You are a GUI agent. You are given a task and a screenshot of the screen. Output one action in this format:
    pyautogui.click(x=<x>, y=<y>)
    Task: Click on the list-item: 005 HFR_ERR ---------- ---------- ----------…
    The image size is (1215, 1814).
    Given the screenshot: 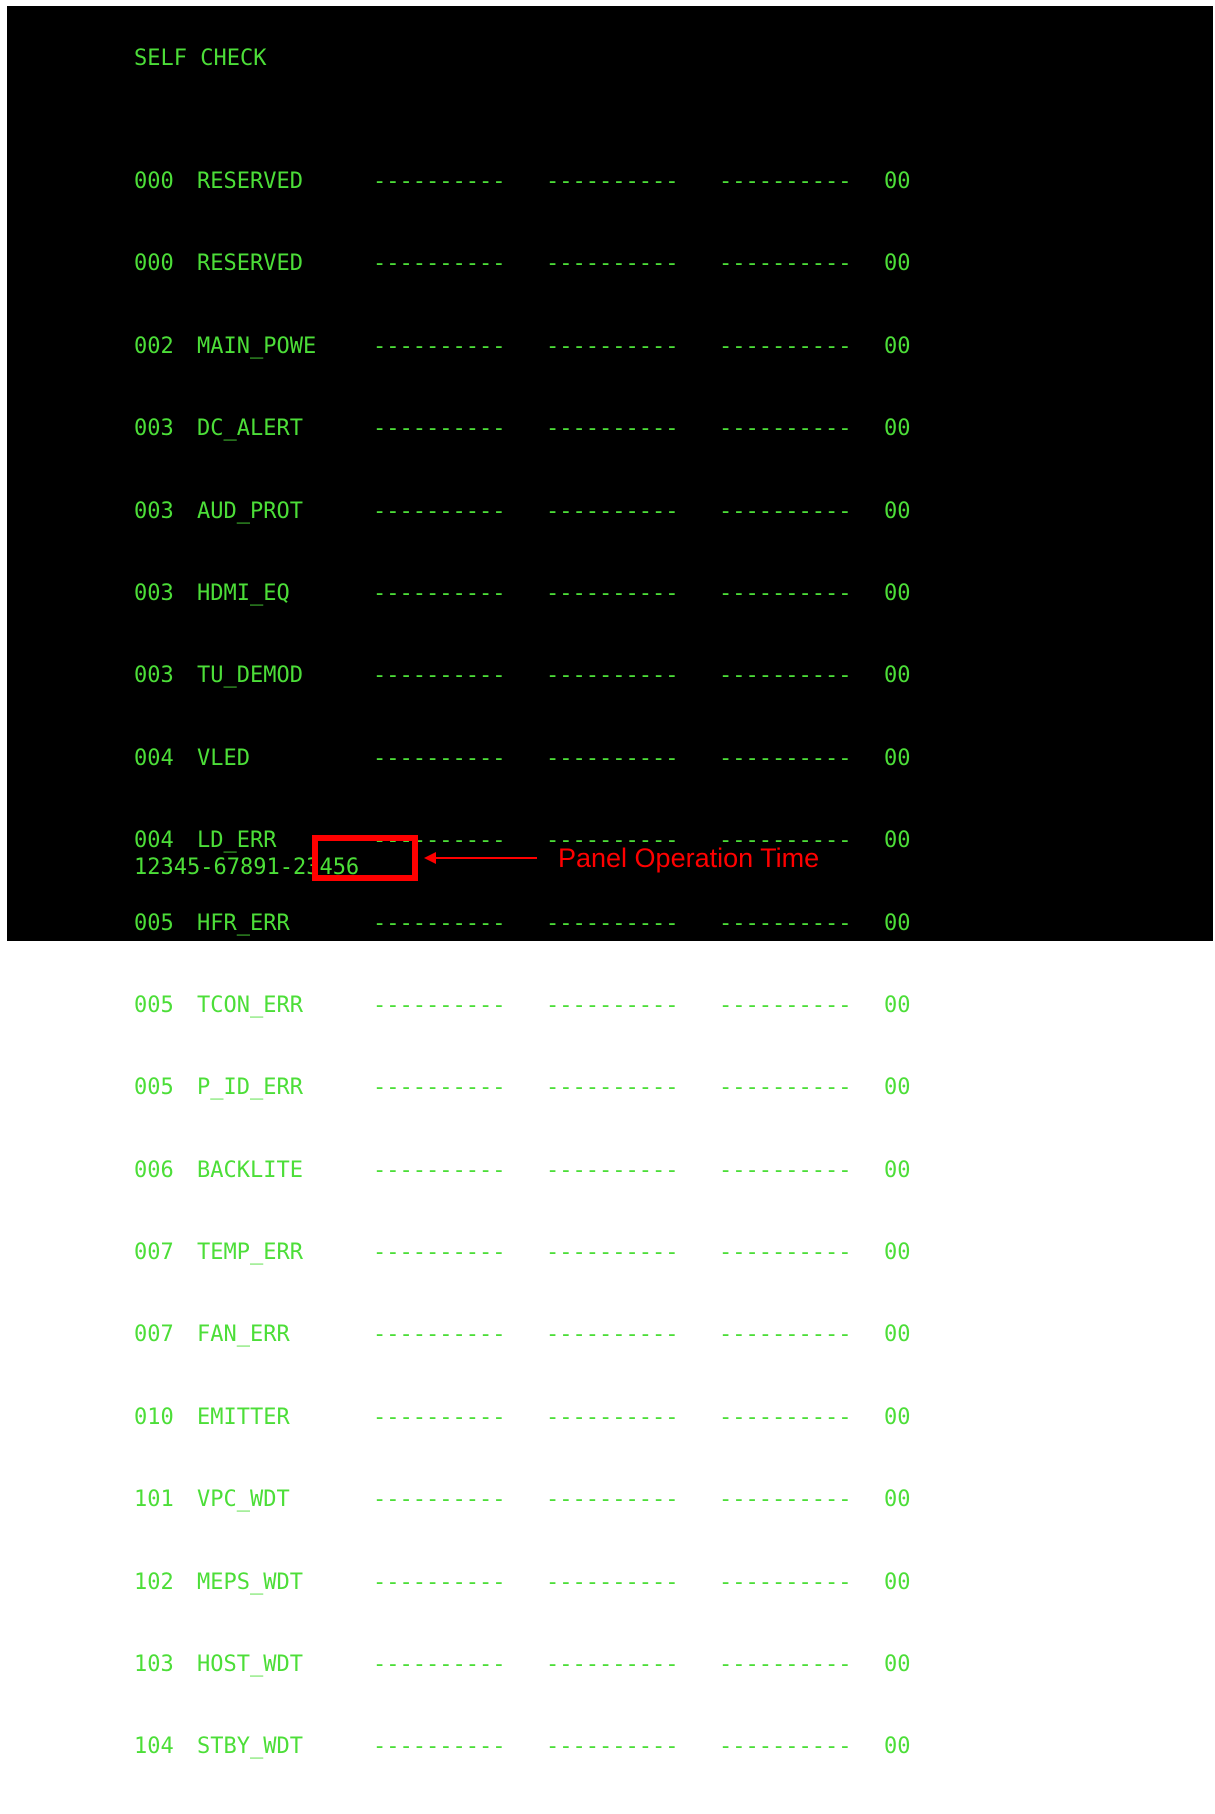 What is the action you would take?
    pyautogui.click(x=529, y=924)
    